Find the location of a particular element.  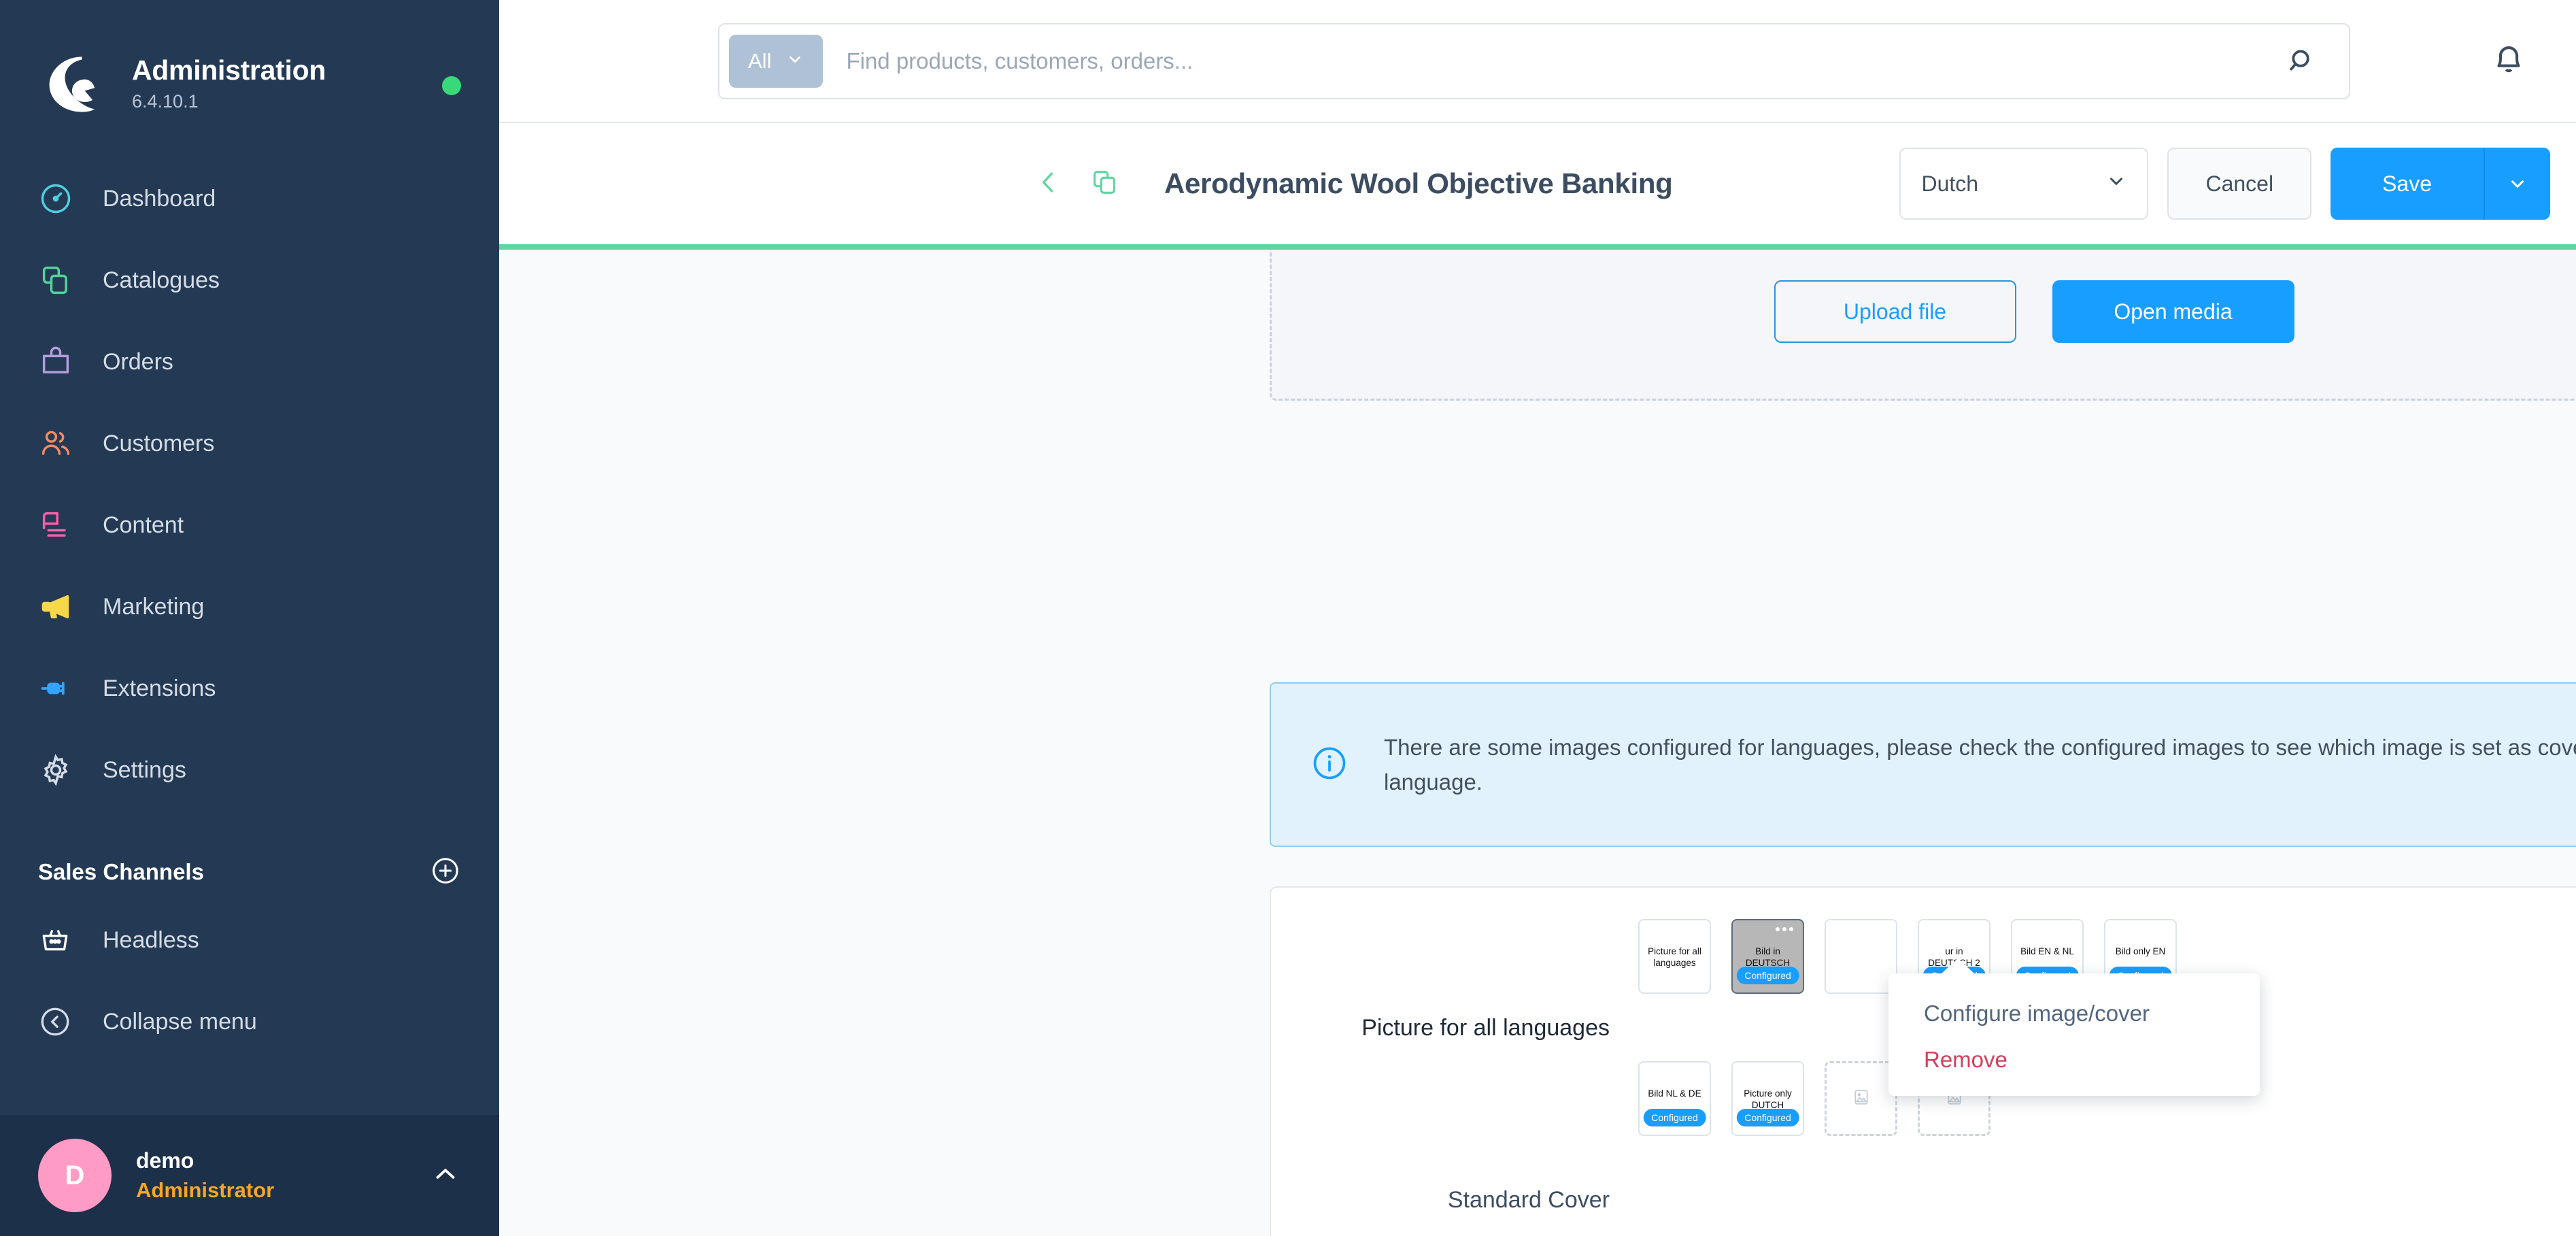

media-thumbnail-empty is located at coordinates (1861, 1099).